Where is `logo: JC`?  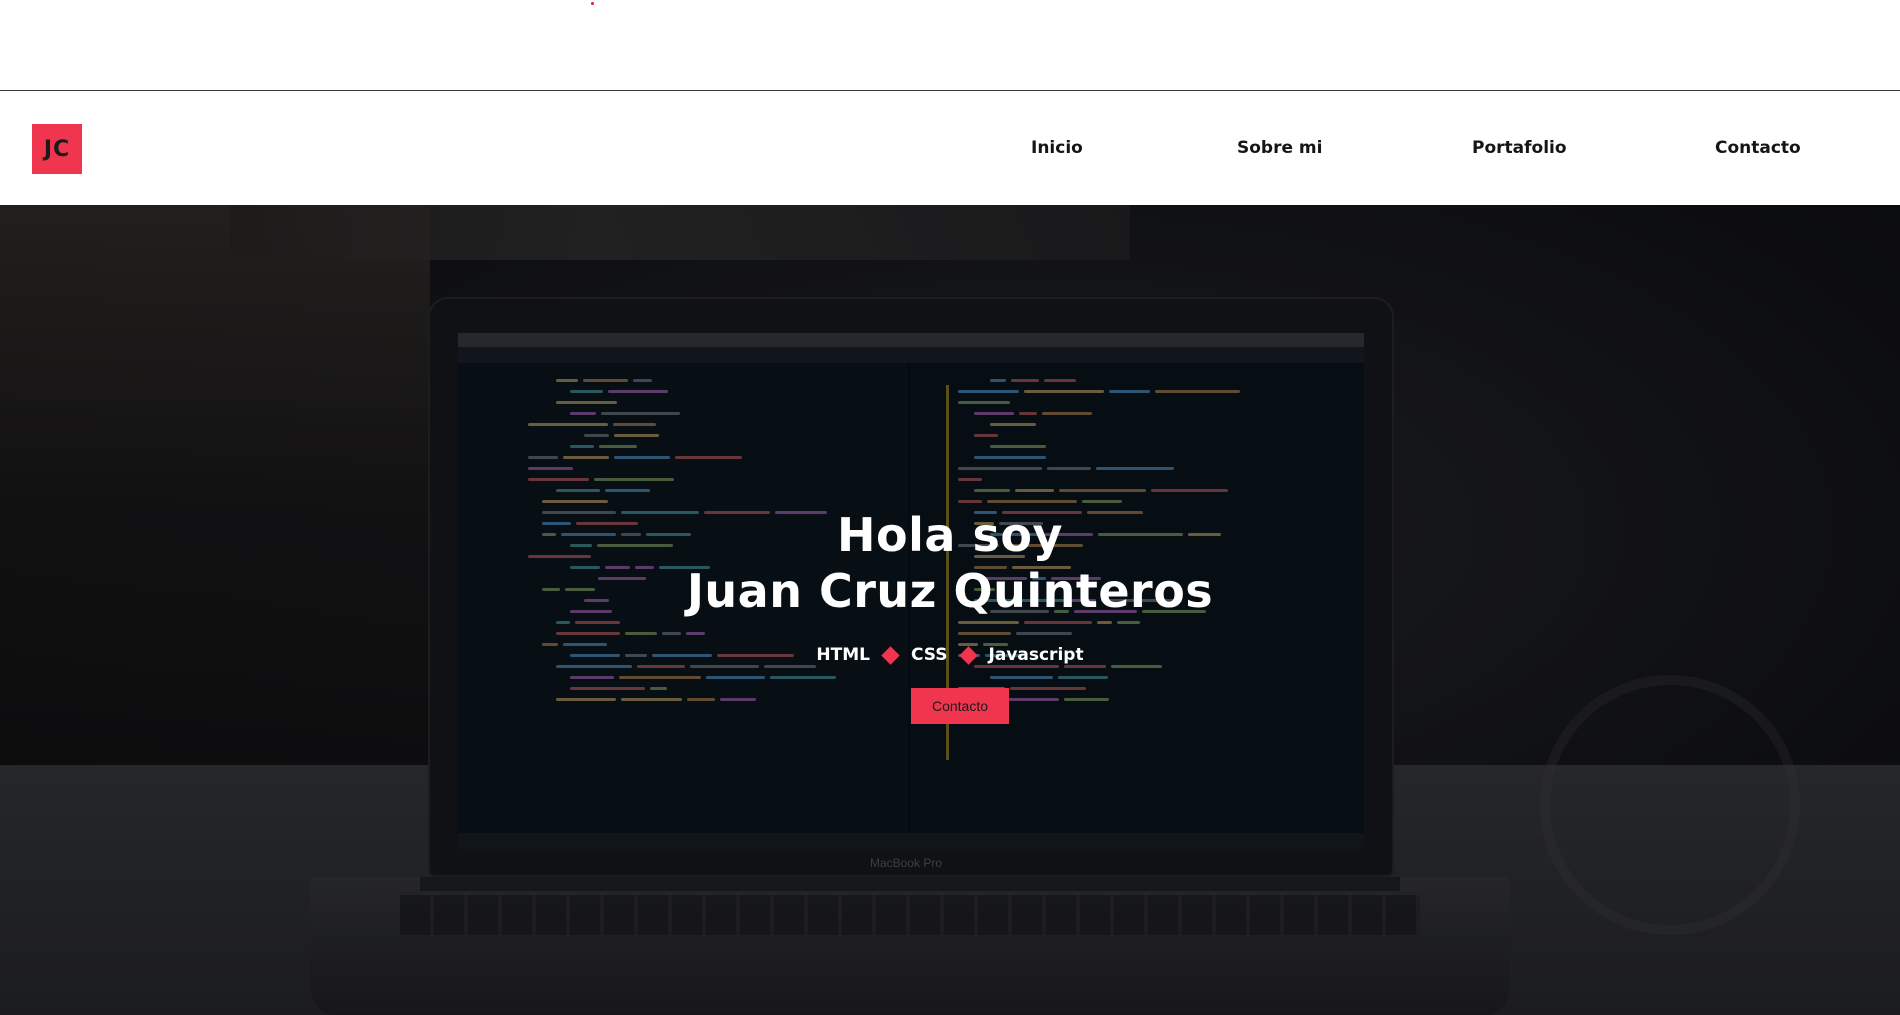
logo: JC is located at coordinates (57, 149).